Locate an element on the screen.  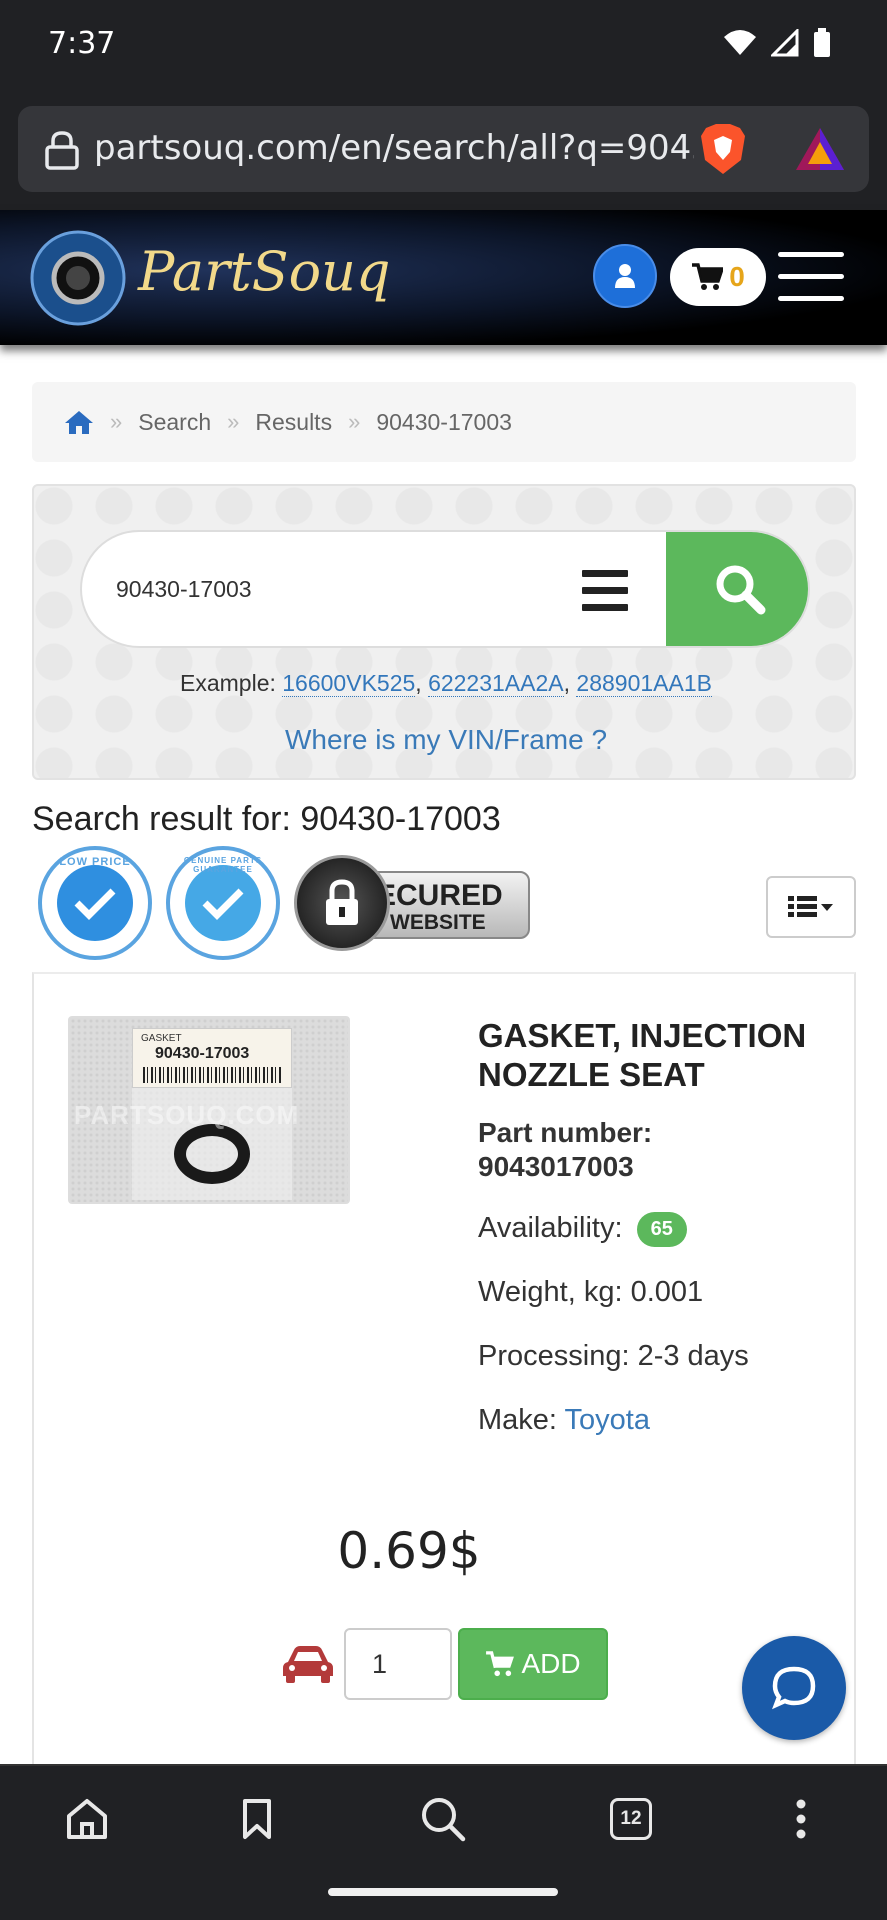
bookmark-icon is located at coordinates (257, 1819).